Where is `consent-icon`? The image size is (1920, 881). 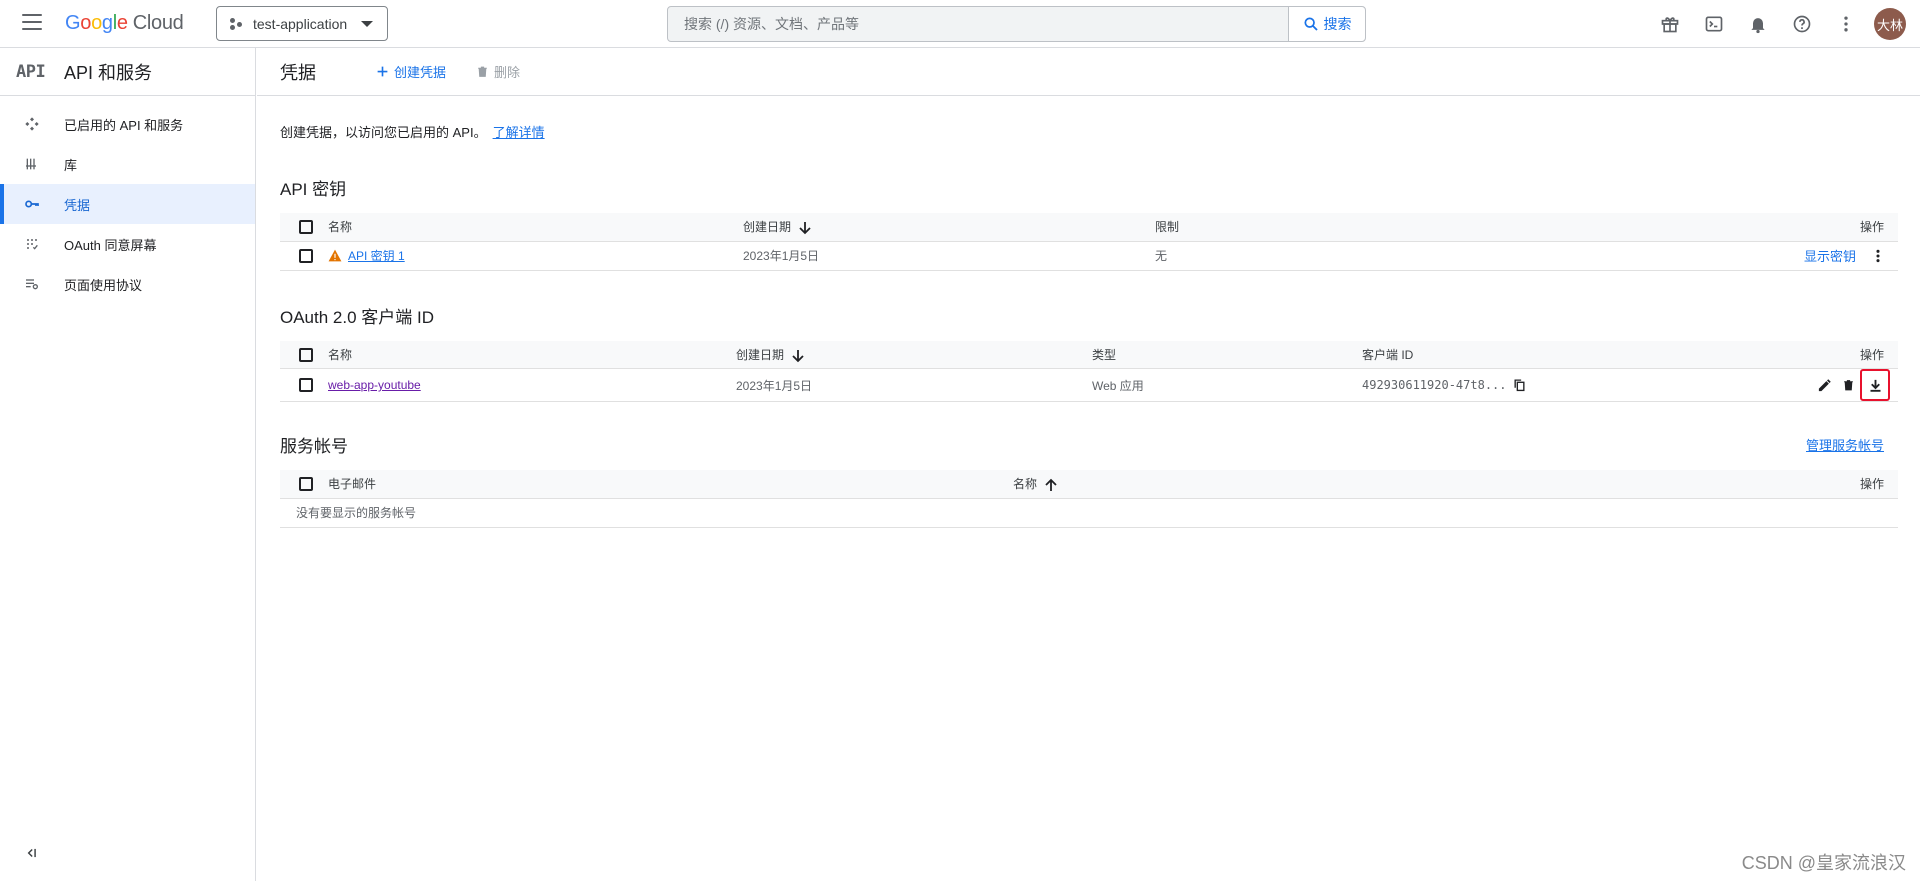
consent-icon is located at coordinates (44, 244).